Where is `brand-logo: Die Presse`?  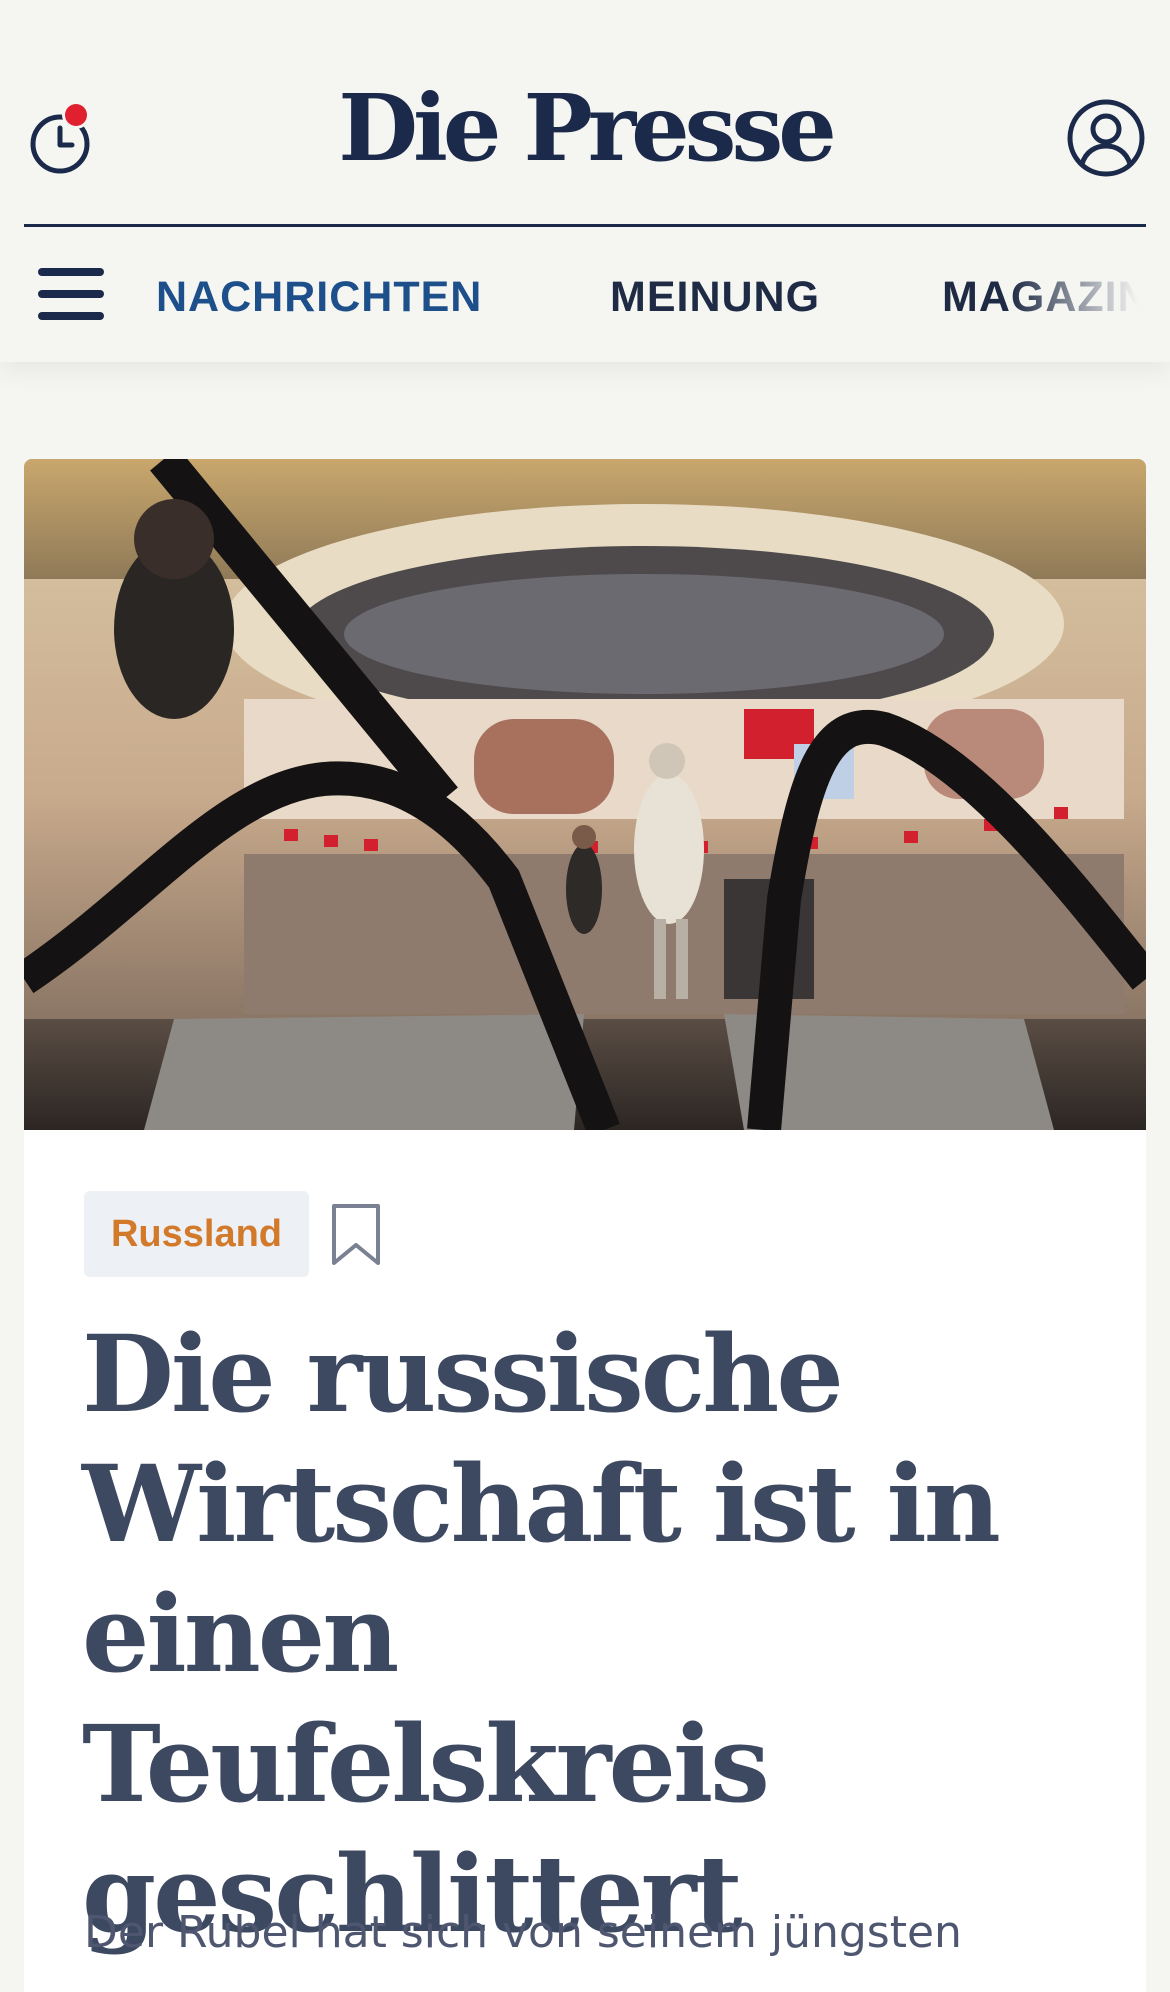
brand-logo: Die Presse is located at coordinates (585, 128).